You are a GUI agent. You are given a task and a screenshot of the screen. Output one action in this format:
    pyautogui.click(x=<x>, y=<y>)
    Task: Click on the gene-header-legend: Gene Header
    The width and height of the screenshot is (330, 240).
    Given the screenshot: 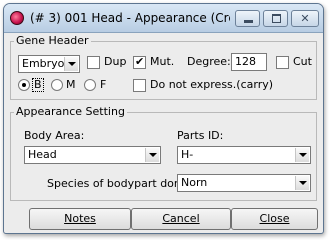 What is the action you would take?
    pyautogui.click(x=52, y=41)
    